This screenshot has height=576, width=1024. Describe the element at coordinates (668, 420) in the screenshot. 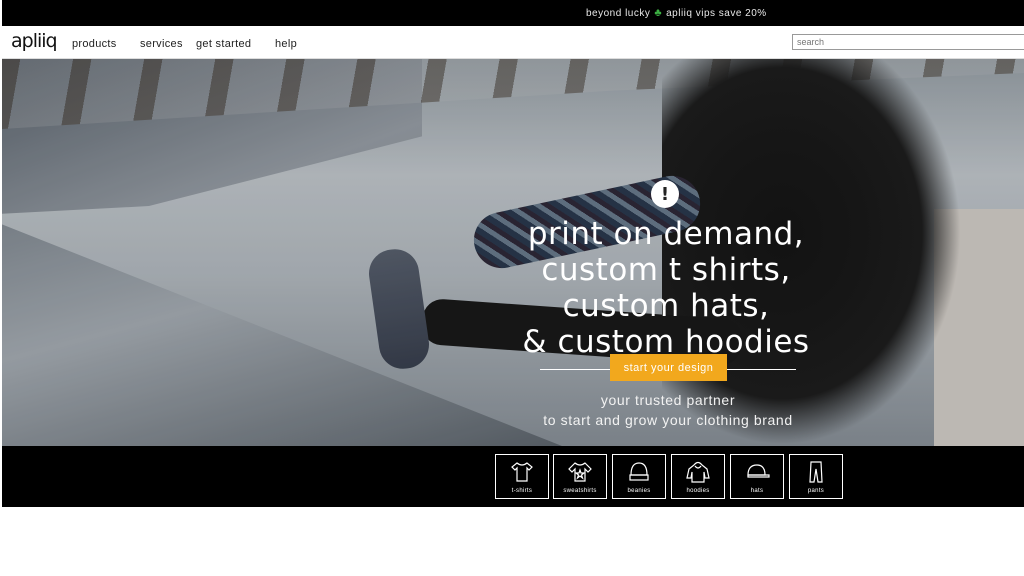

I see `tagline-line-2: to start and grow your clothing brand` at that location.